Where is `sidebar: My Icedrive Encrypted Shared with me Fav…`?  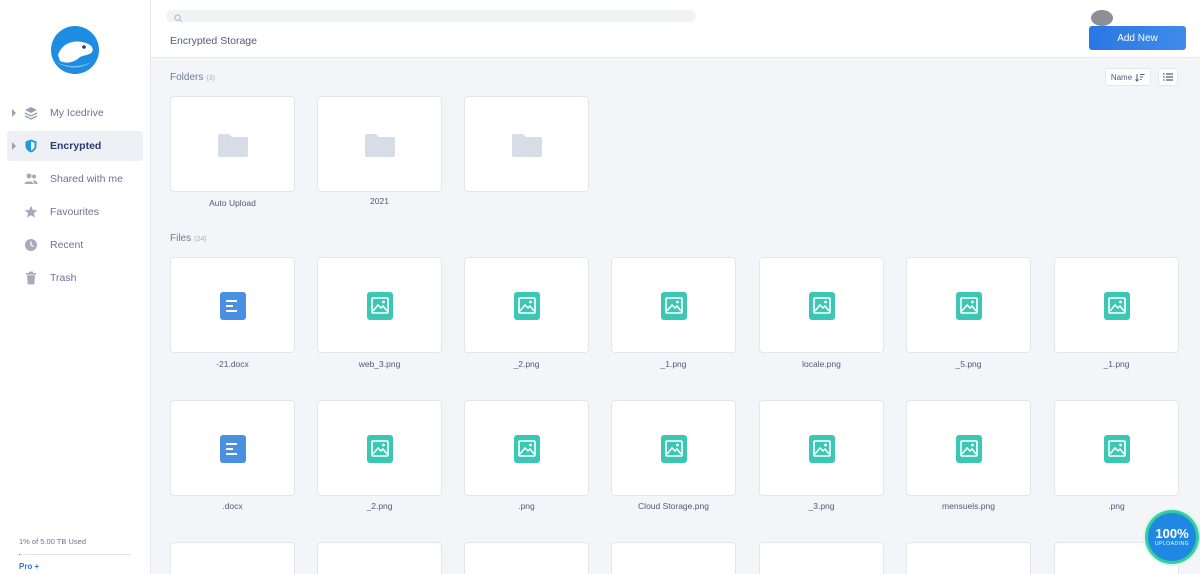 sidebar: My Icedrive Encrypted Shared with me Fav… is located at coordinates (75, 287).